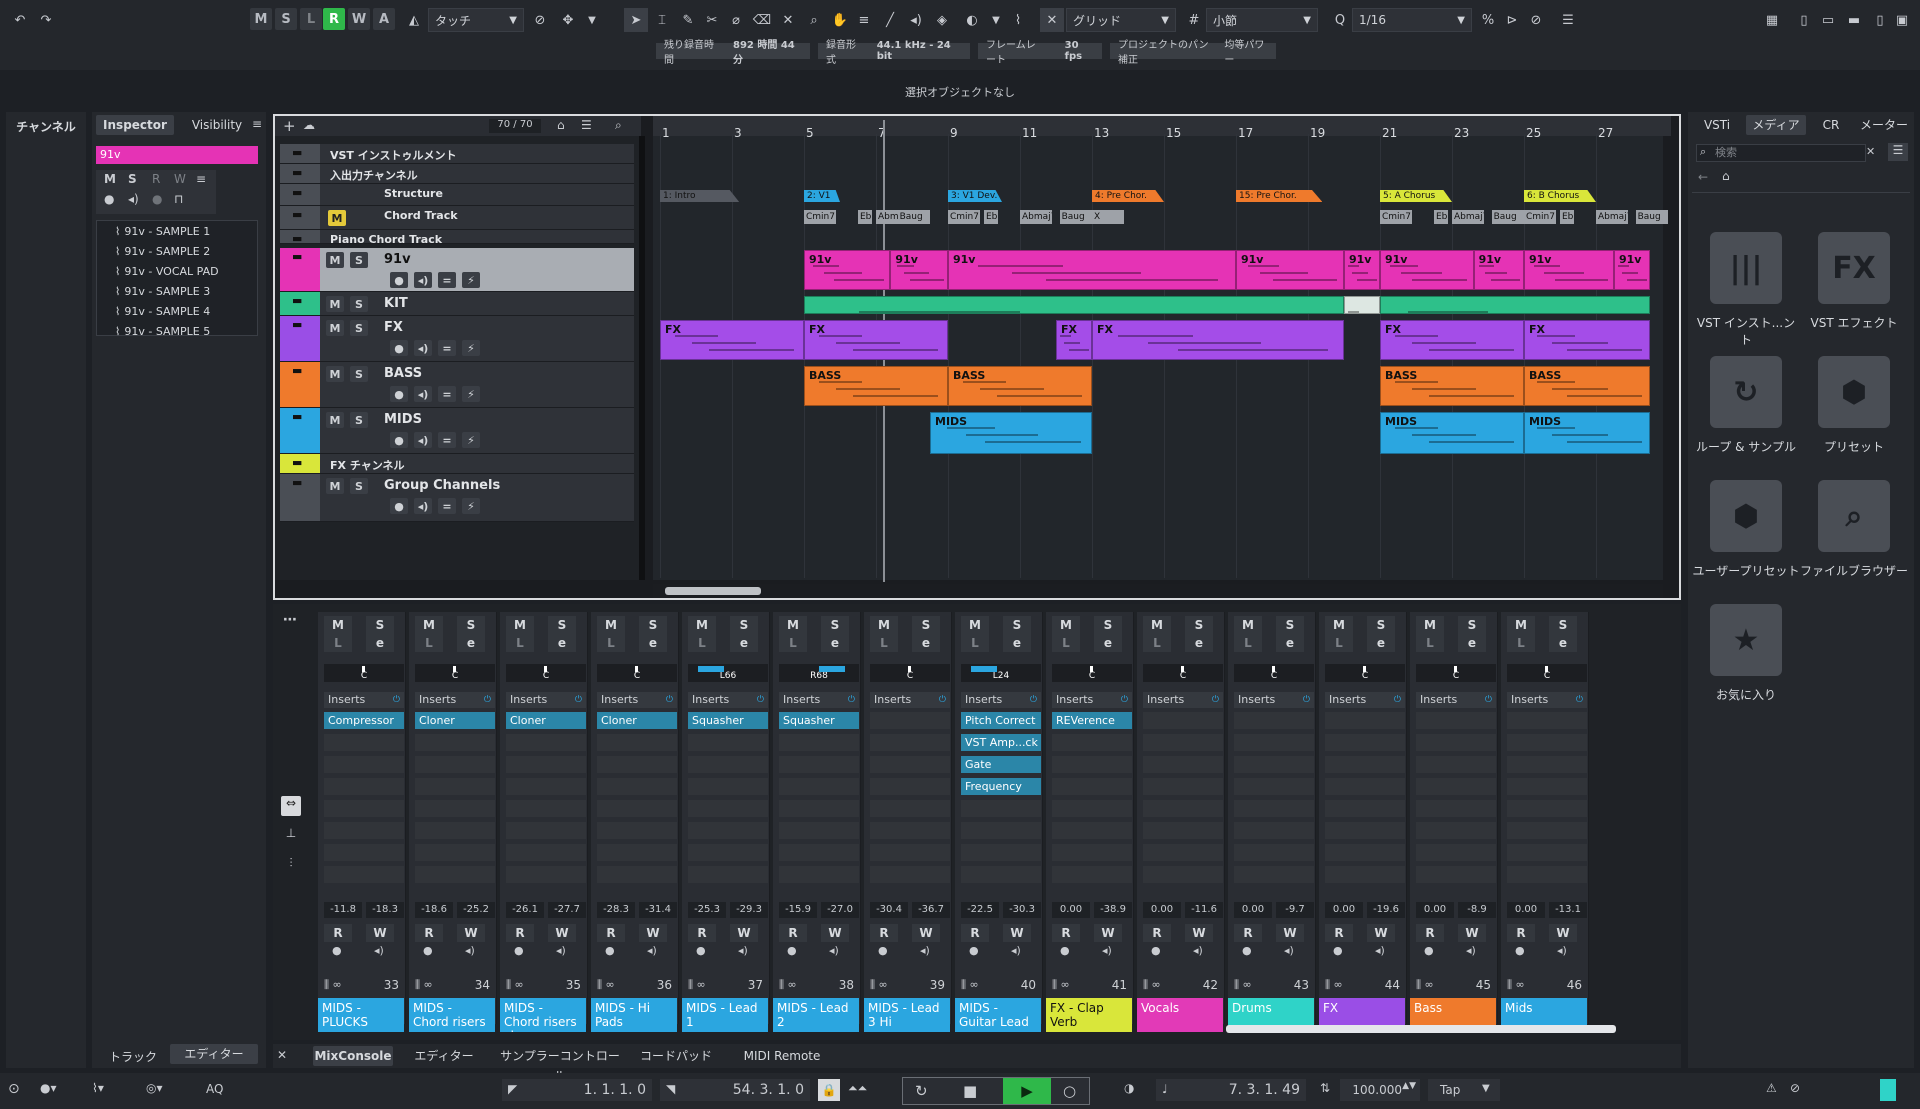  I want to click on insert-plugin: VST Amp...ck, so click(1001, 742).